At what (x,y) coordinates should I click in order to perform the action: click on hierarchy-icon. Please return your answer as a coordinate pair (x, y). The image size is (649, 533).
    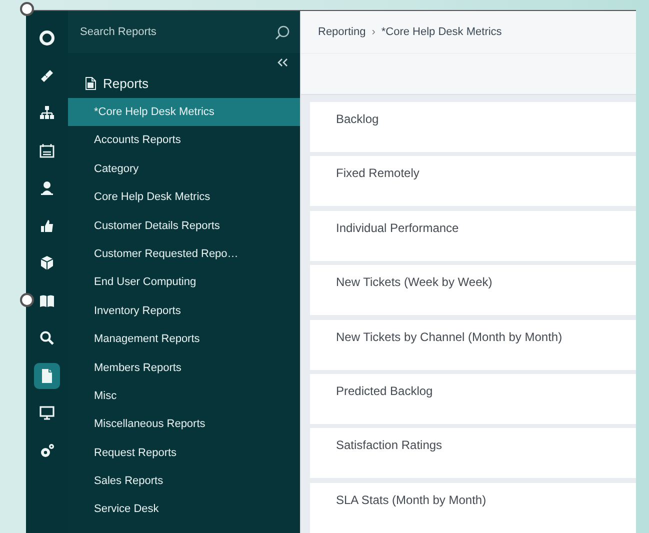
    Looking at the image, I should click on (47, 113).